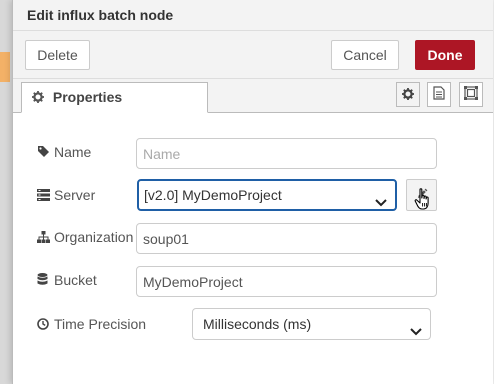 This screenshot has width=494, height=384. I want to click on cancel-button: Cancel, so click(365, 55).